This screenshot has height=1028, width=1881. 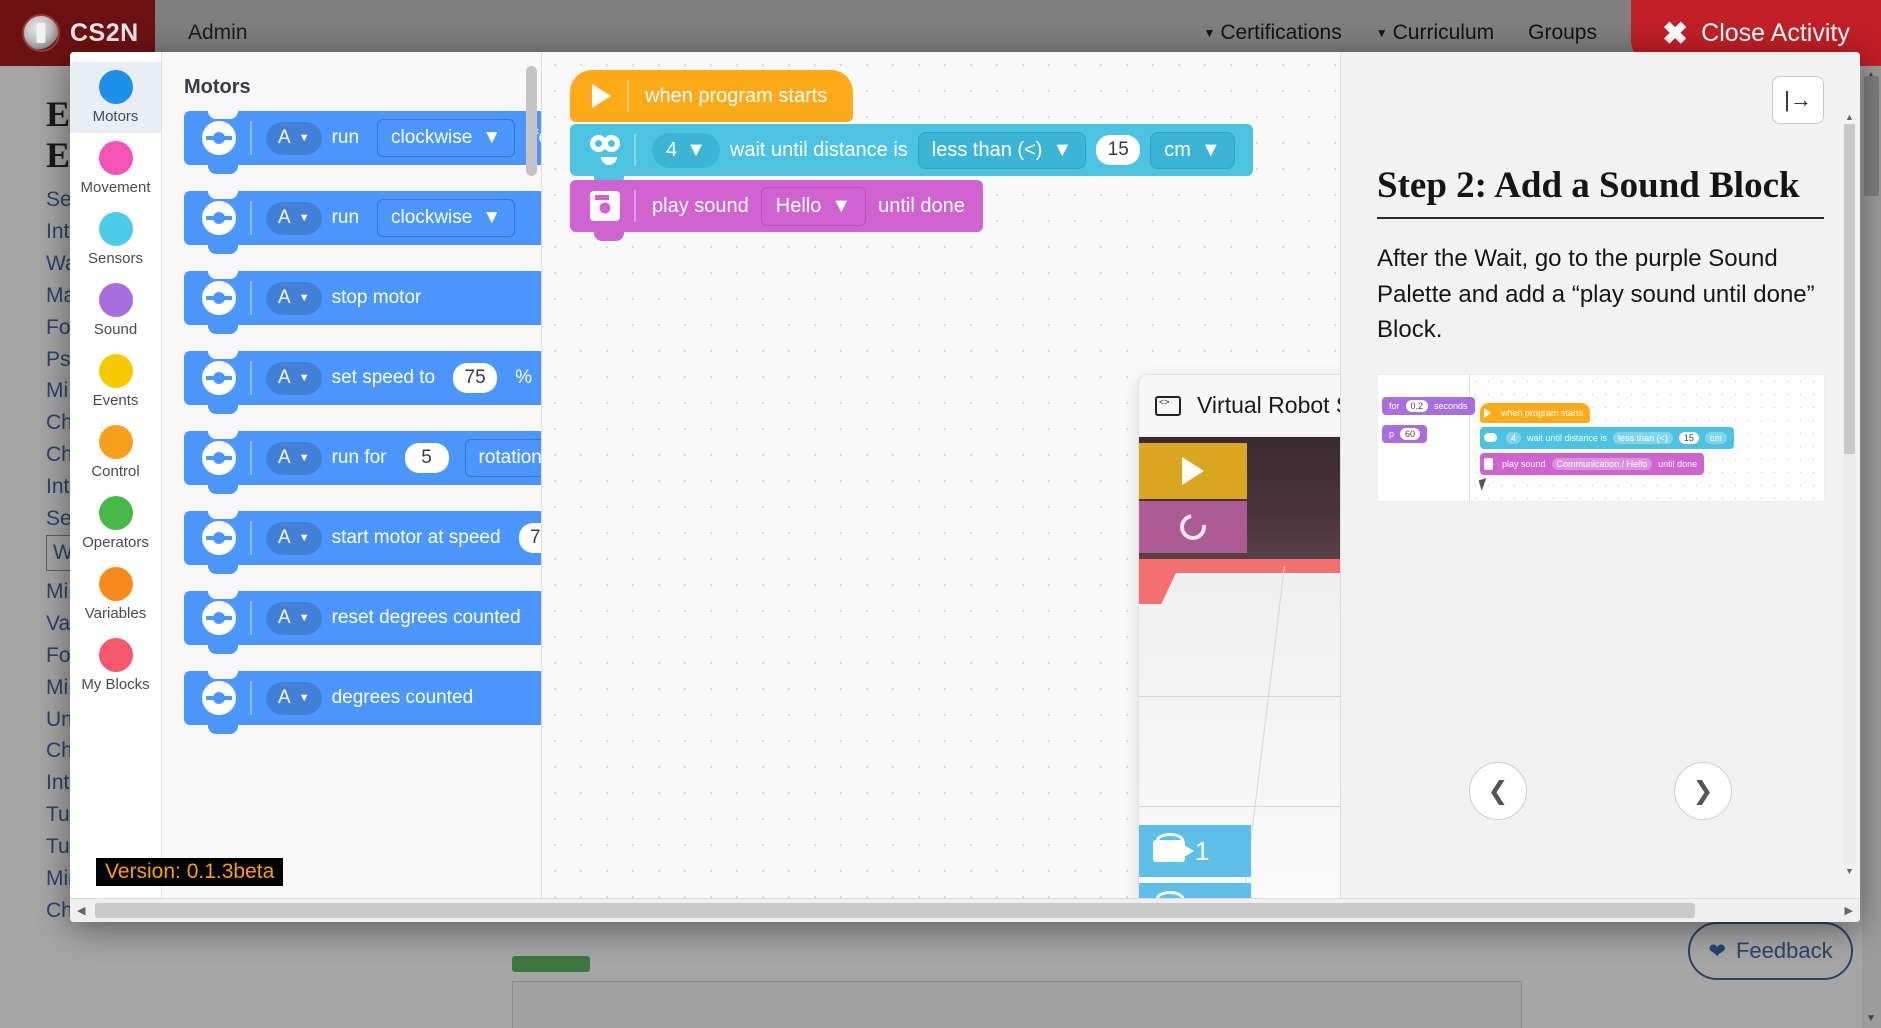 I want to click on block-label: run for, so click(x=359, y=457).